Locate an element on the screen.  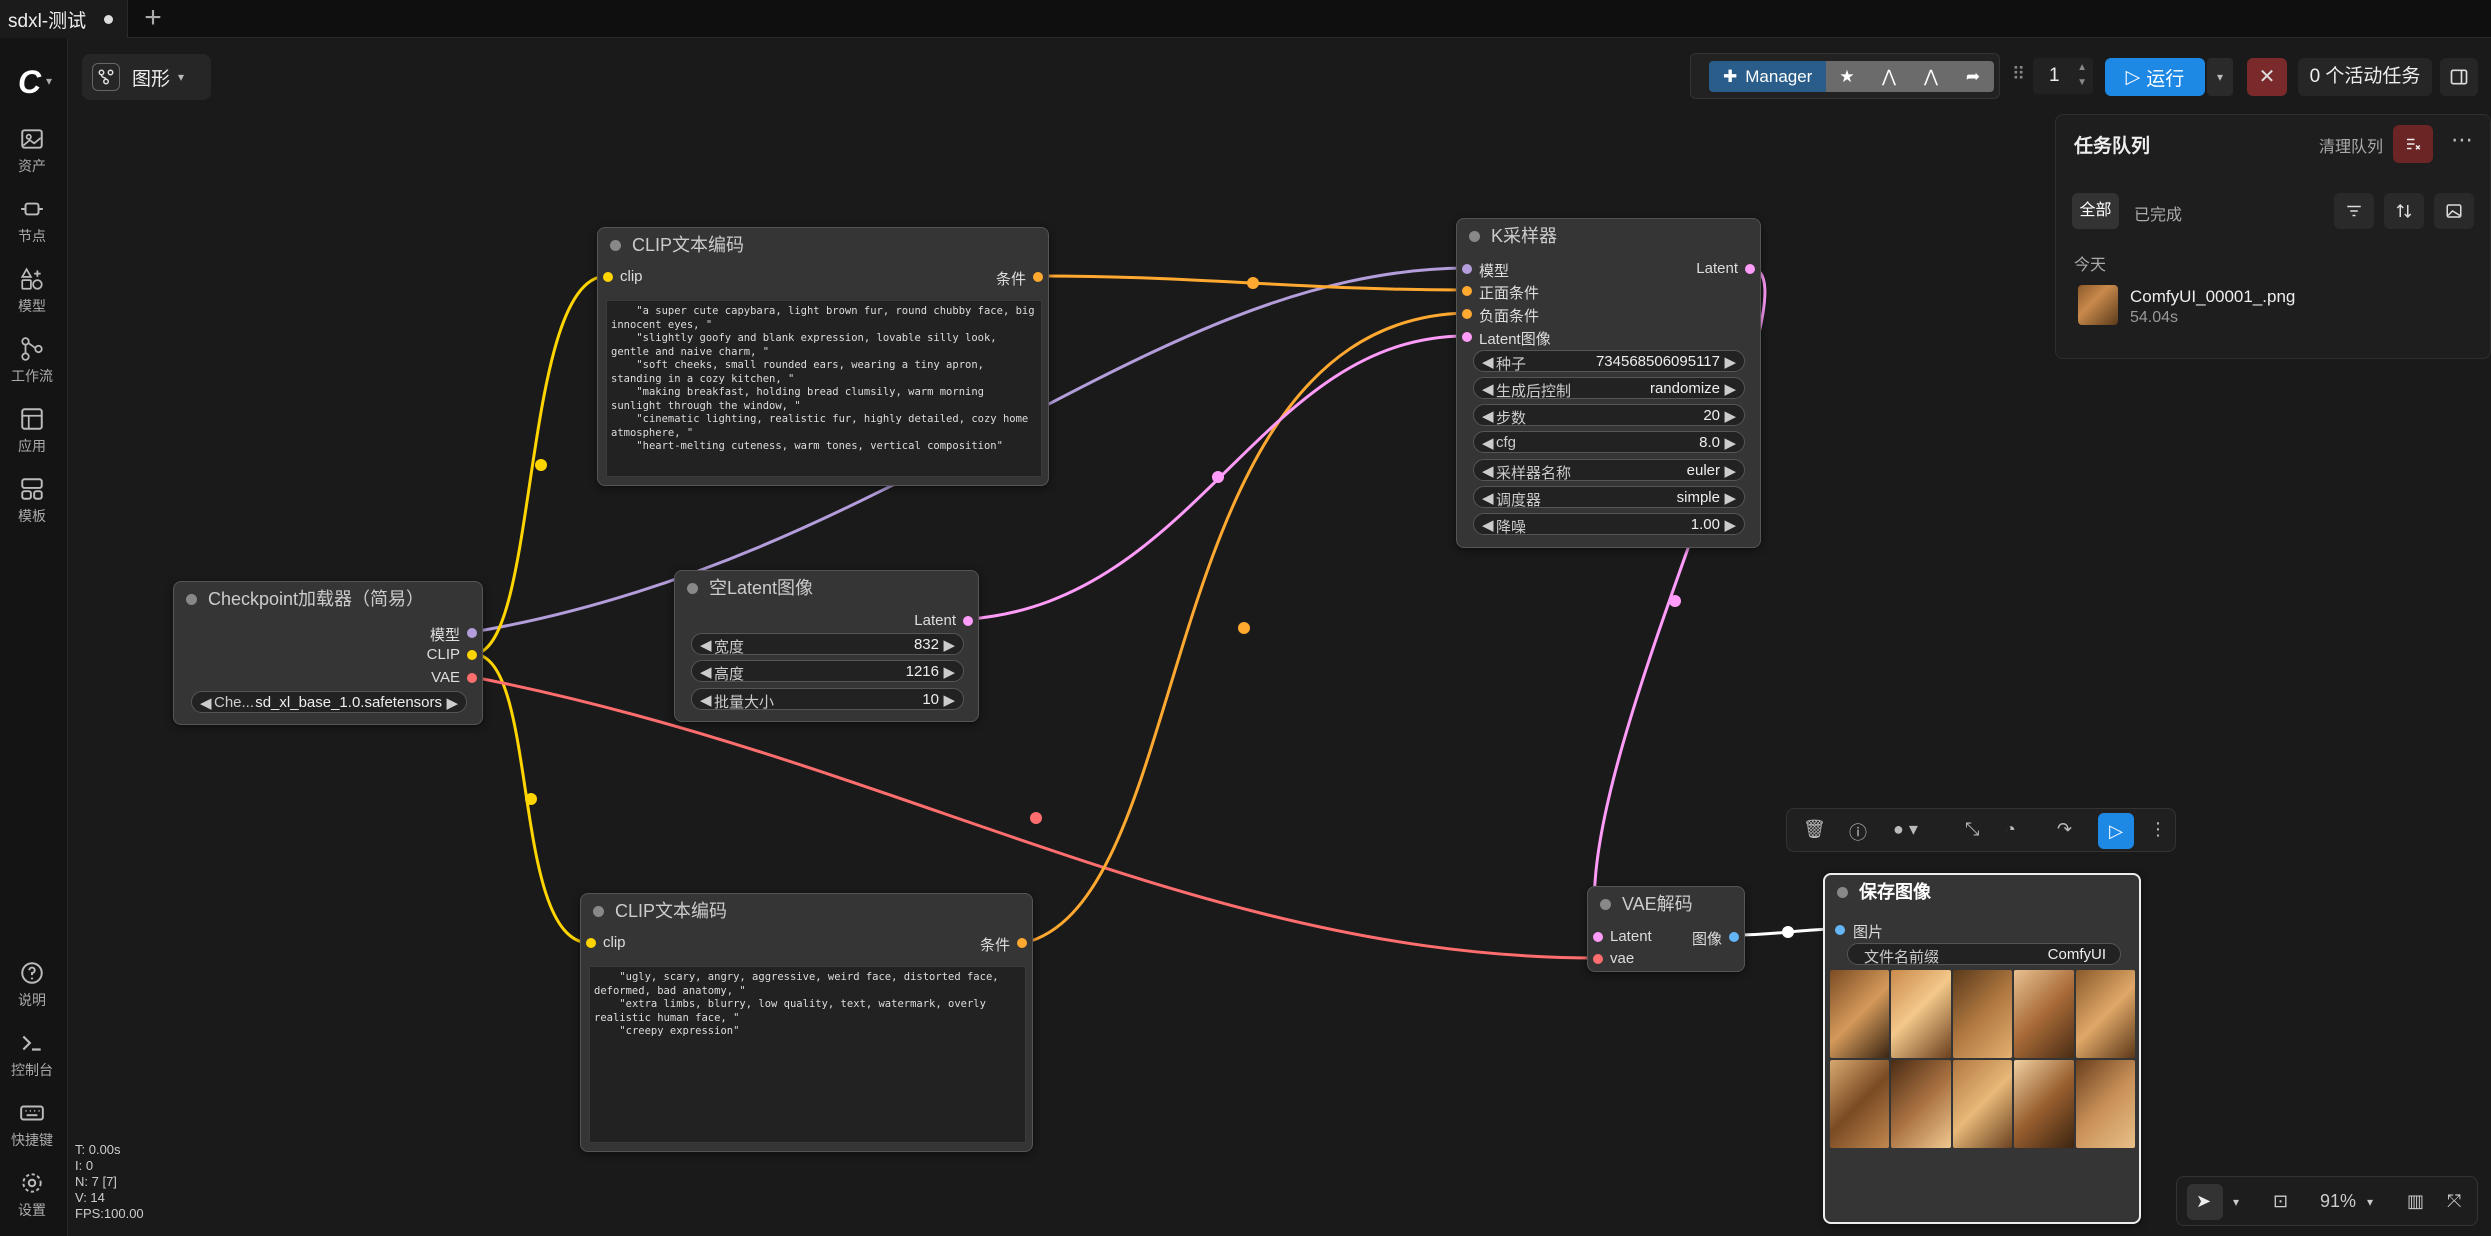
input-slot-positive is located at coordinates (1467, 291).